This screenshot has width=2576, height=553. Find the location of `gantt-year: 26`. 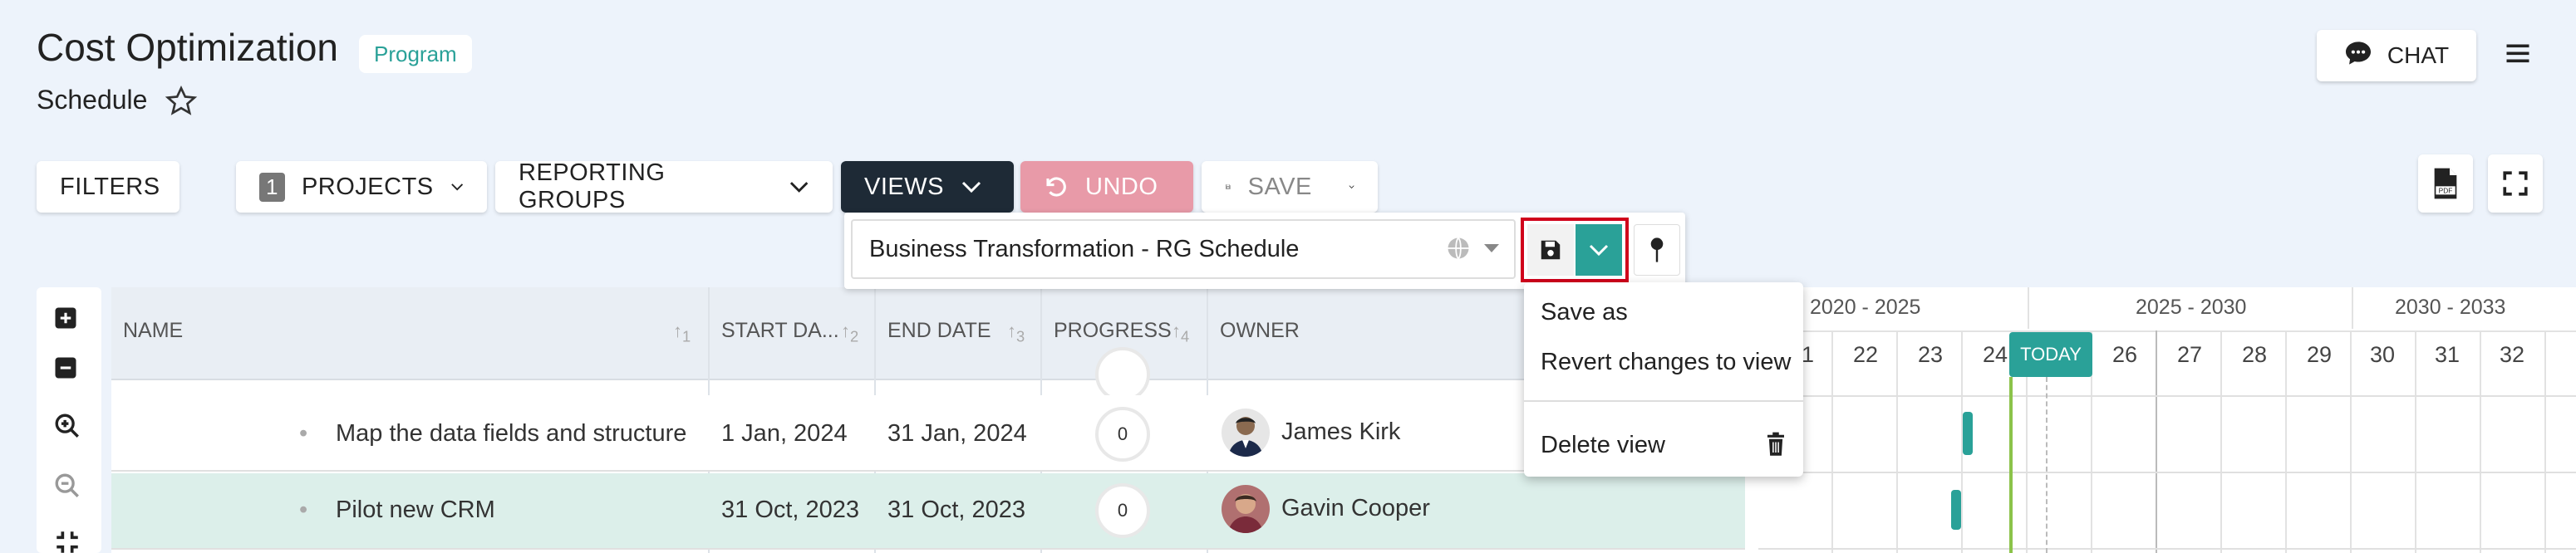

gantt-year: 26 is located at coordinates (2125, 354).